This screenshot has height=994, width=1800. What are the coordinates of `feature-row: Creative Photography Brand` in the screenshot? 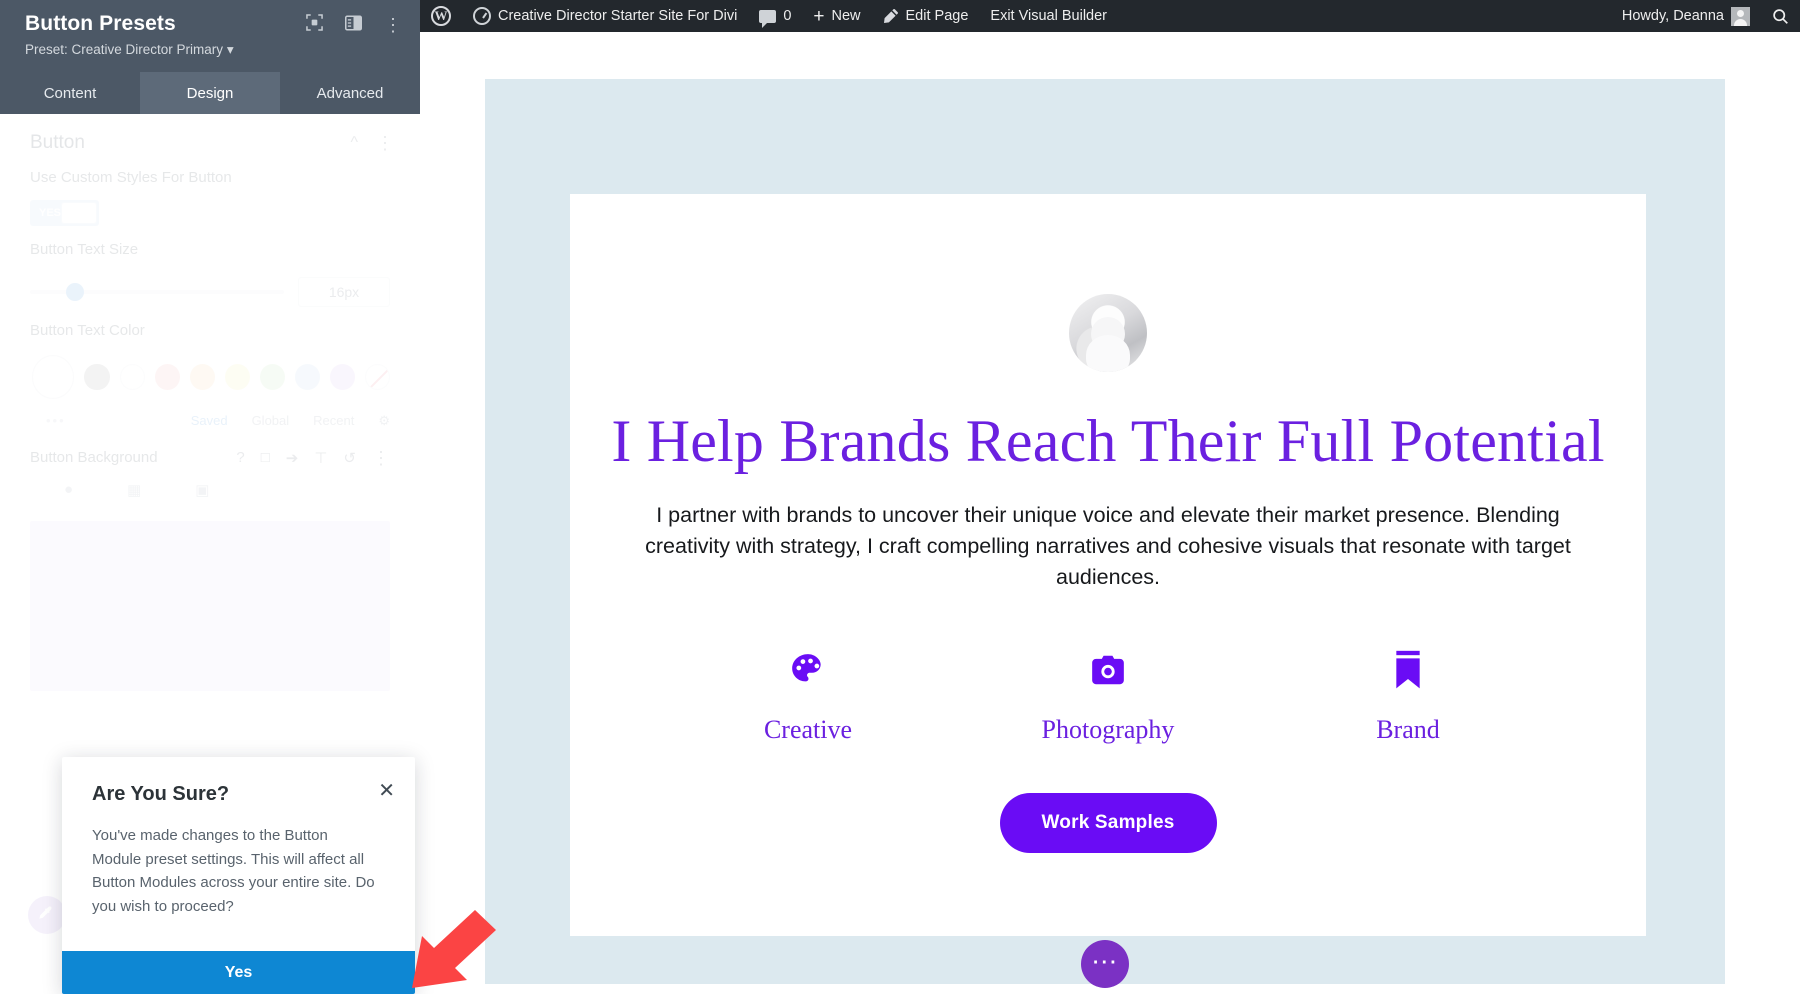 It's located at (1108, 696).